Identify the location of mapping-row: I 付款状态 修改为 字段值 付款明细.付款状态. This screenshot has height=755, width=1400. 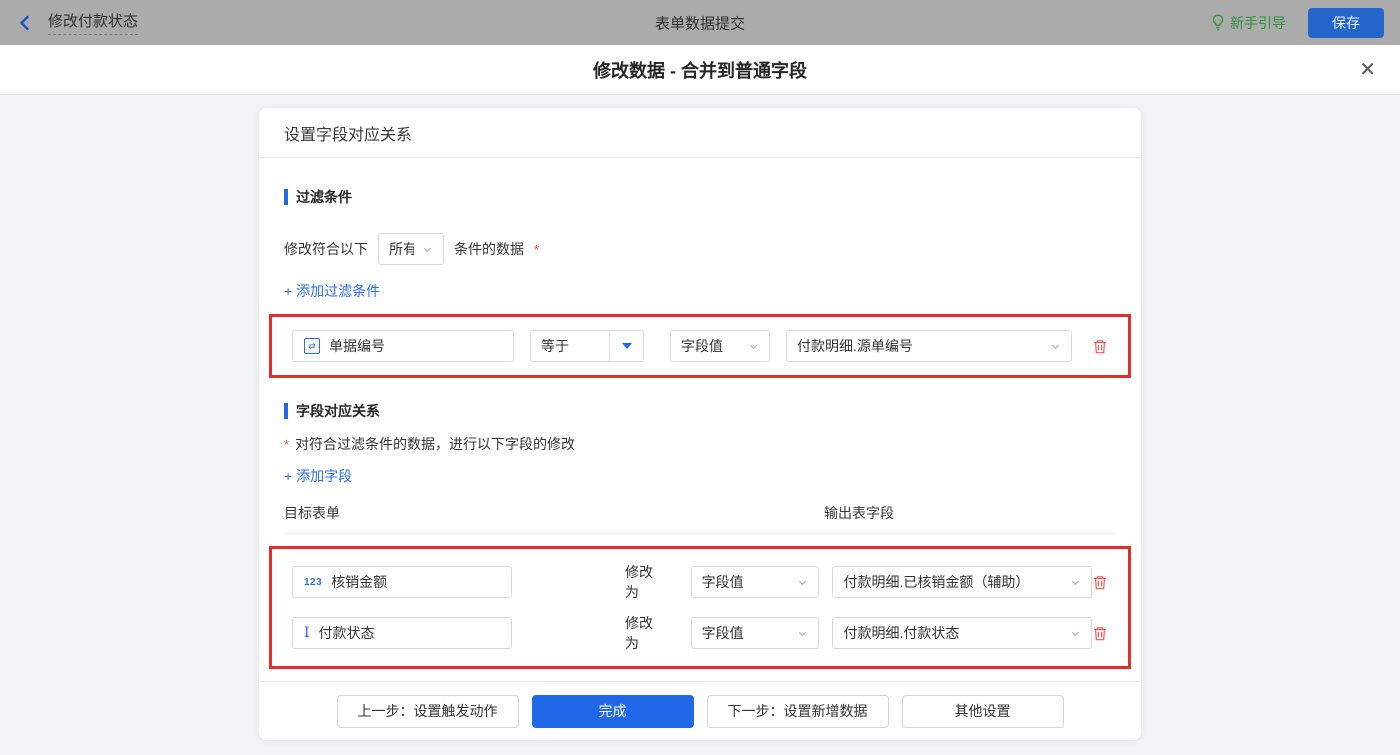
(700, 633).